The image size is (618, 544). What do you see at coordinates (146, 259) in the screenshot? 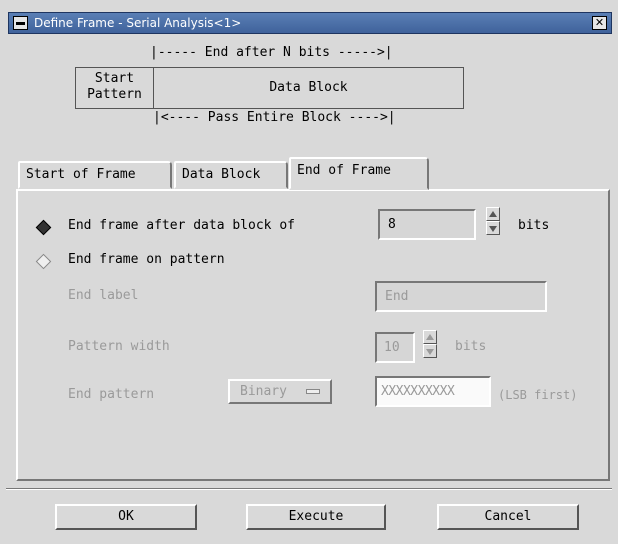
I see `end-on-pattern-label: End frame on pattern` at bounding box center [146, 259].